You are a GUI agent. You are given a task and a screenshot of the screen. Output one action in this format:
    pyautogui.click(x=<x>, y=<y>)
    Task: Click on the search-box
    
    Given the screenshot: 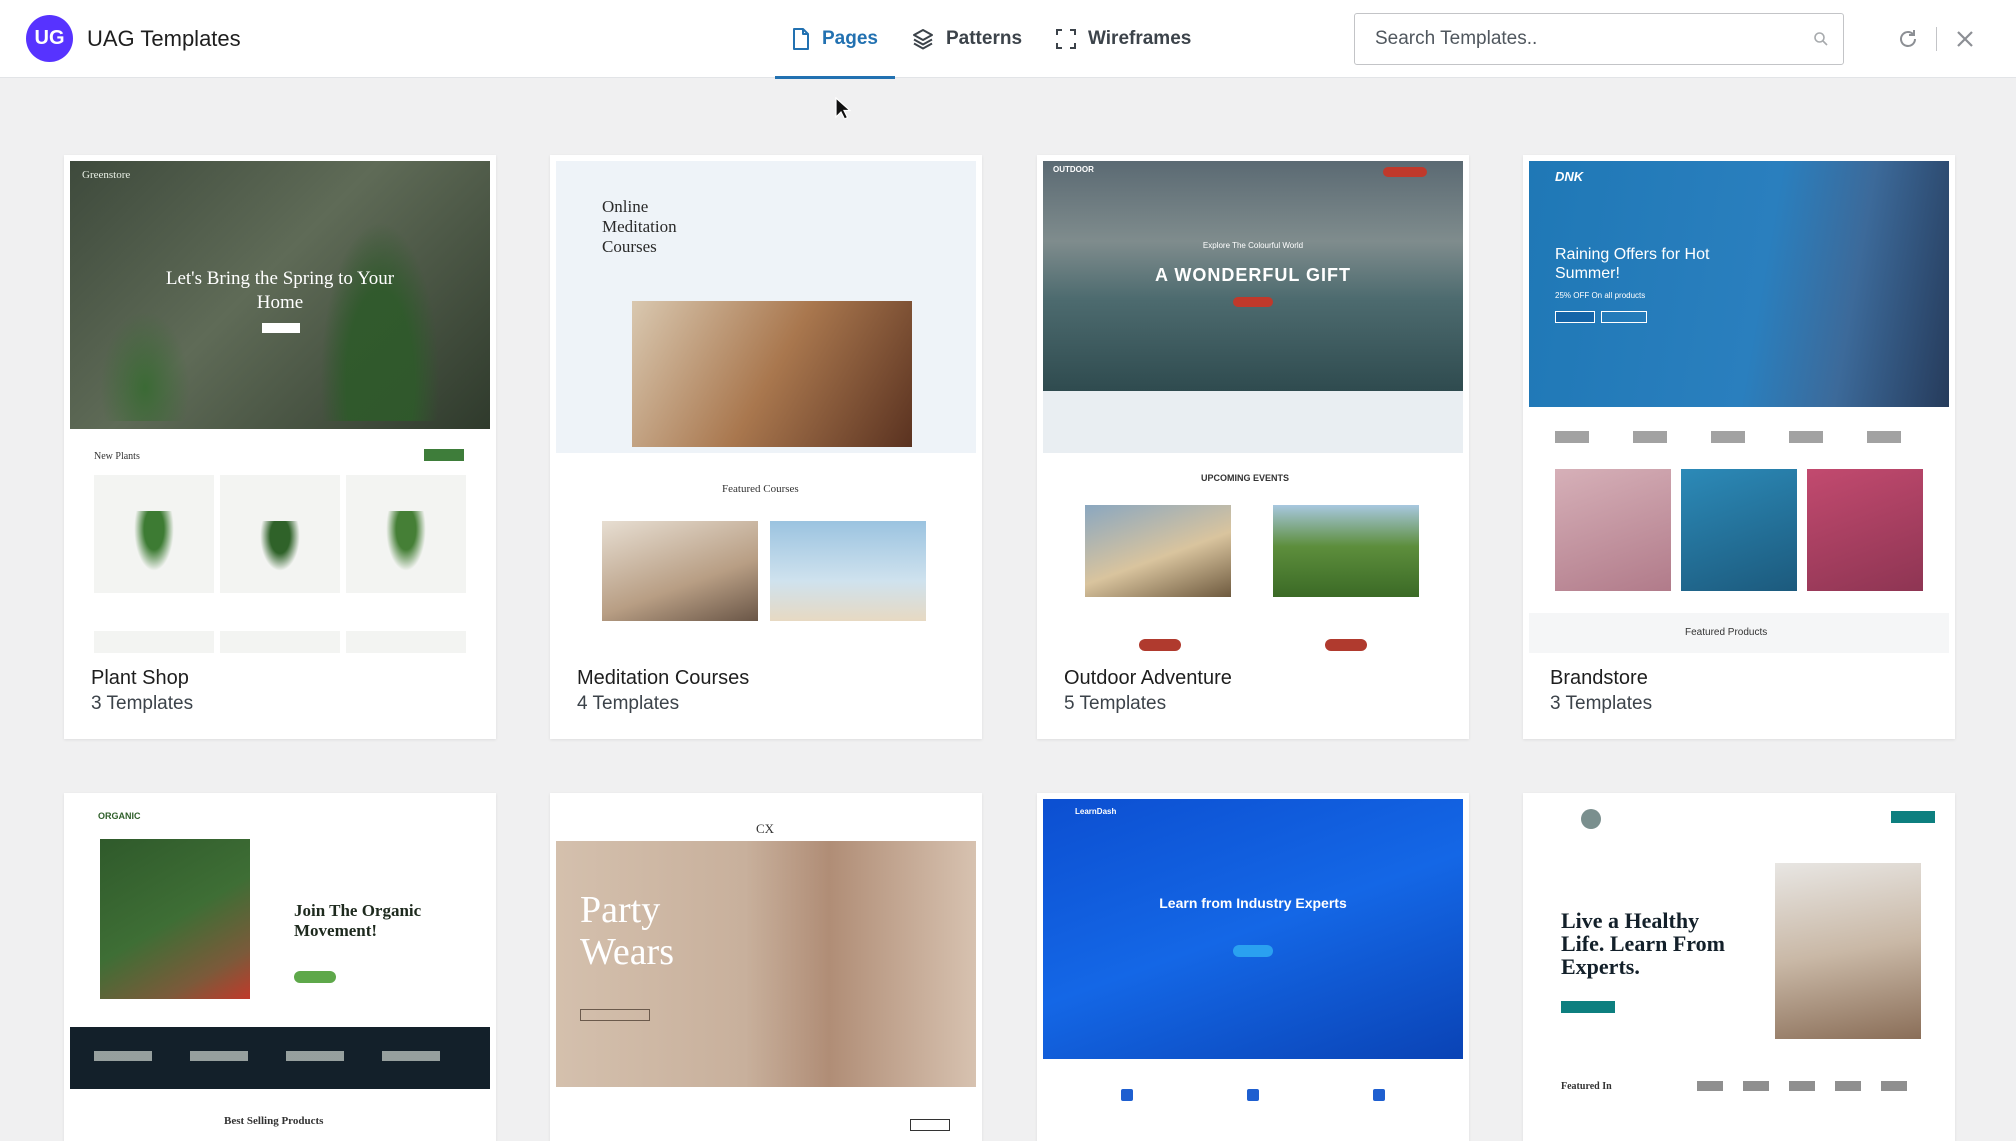 What is the action you would take?
    pyautogui.click(x=1599, y=39)
    